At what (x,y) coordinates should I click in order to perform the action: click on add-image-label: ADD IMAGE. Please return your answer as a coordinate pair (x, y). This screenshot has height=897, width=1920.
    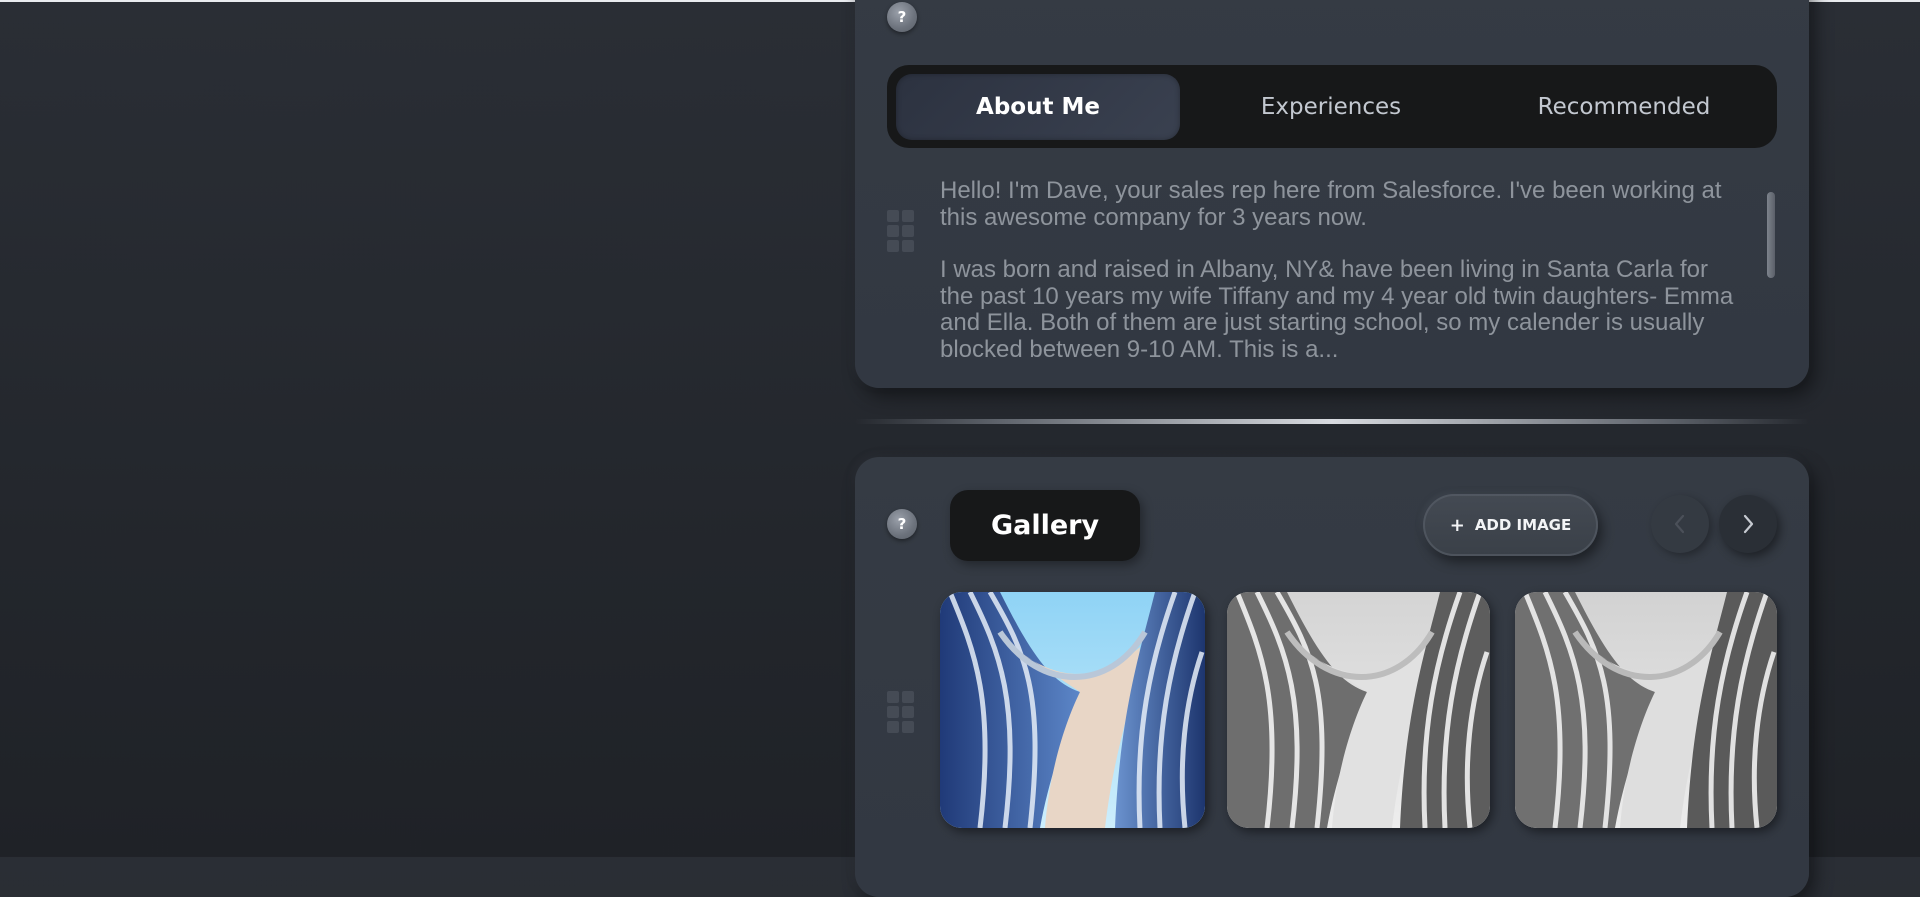
    Looking at the image, I should click on (1523, 525).